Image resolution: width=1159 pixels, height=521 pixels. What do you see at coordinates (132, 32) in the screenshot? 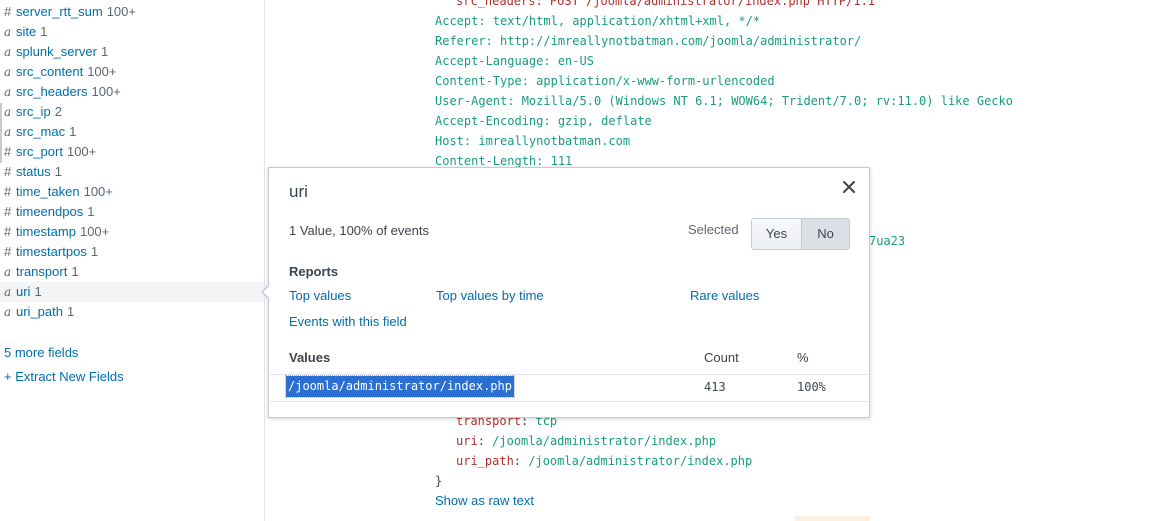
I see `field-item: a site 1` at bounding box center [132, 32].